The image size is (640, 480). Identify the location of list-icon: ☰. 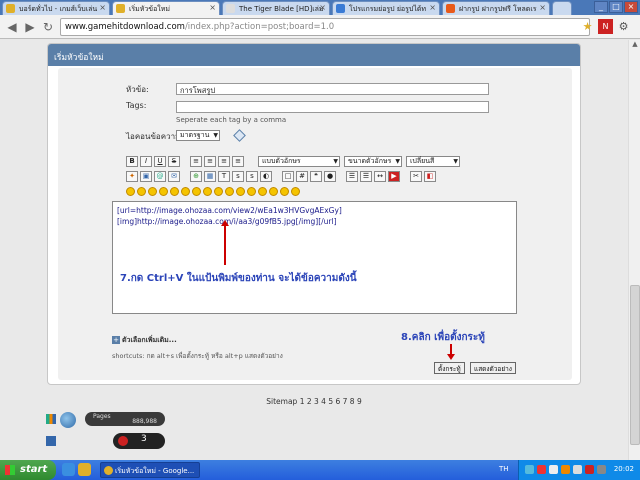
(352, 176).